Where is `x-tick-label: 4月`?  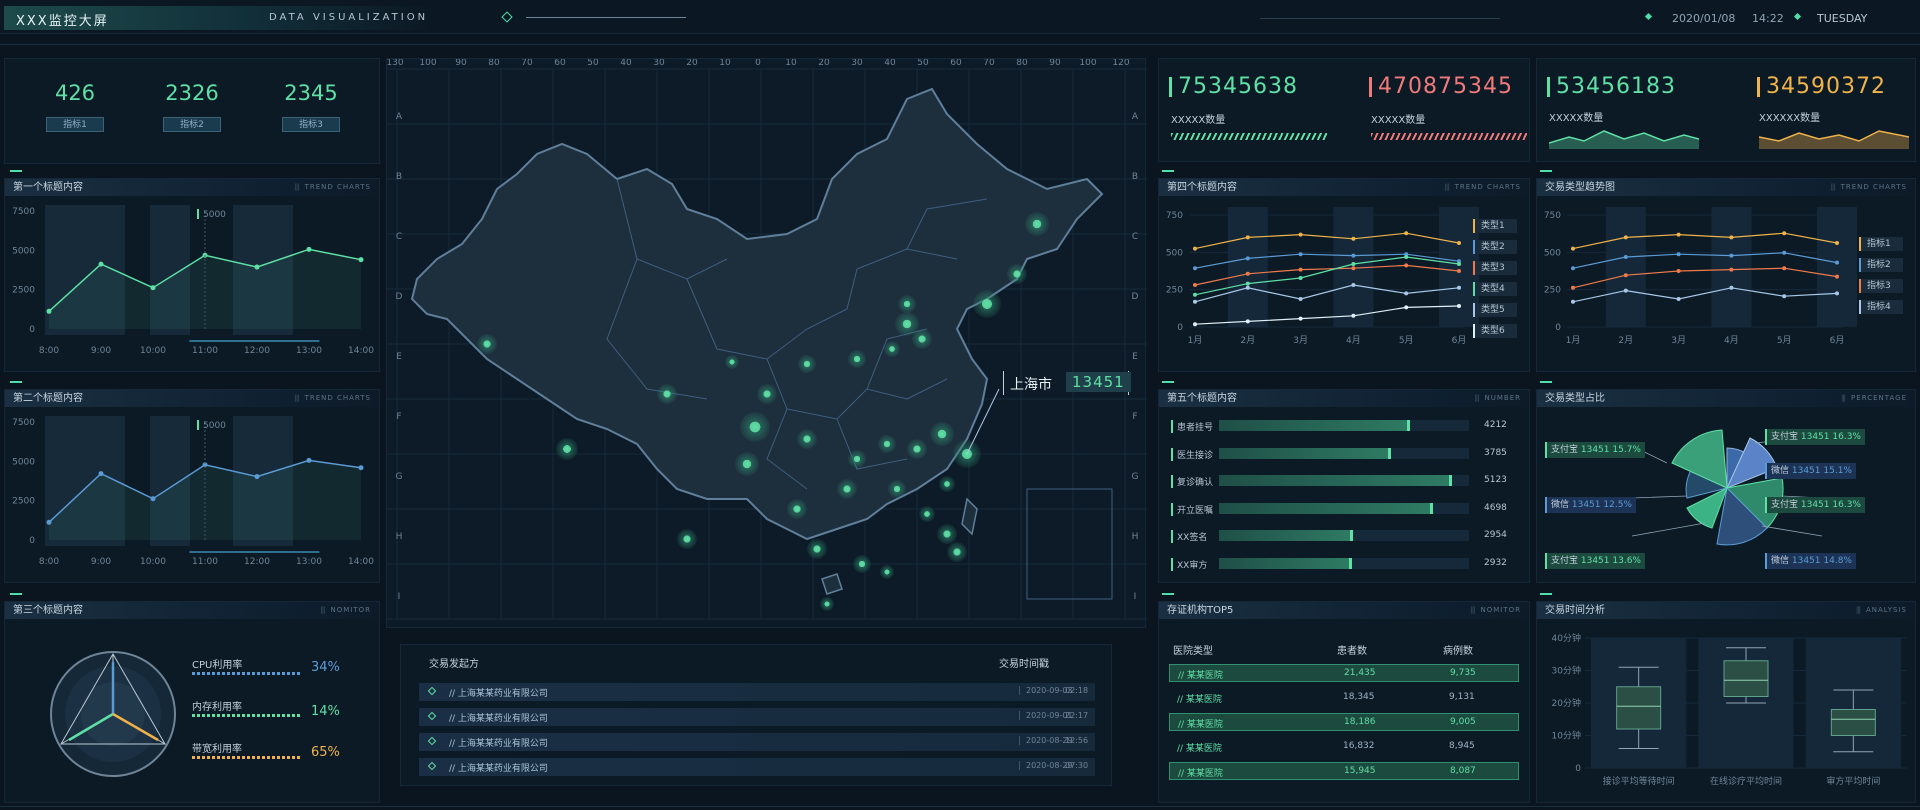
x-tick-label: 4月 is located at coordinates (1731, 340).